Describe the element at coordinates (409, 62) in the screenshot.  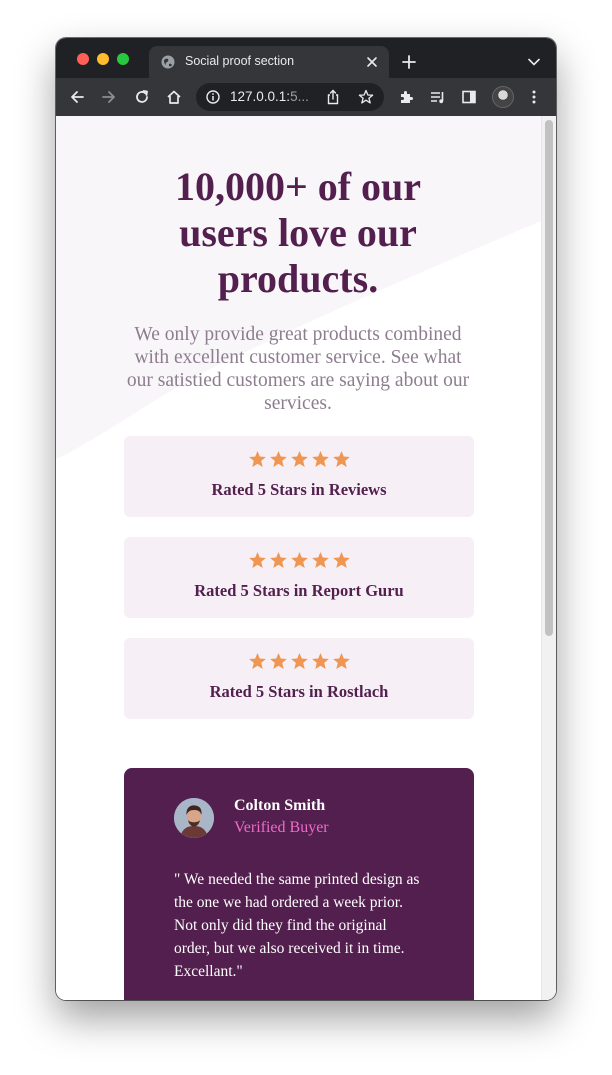
I see `plus-icon` at that location.